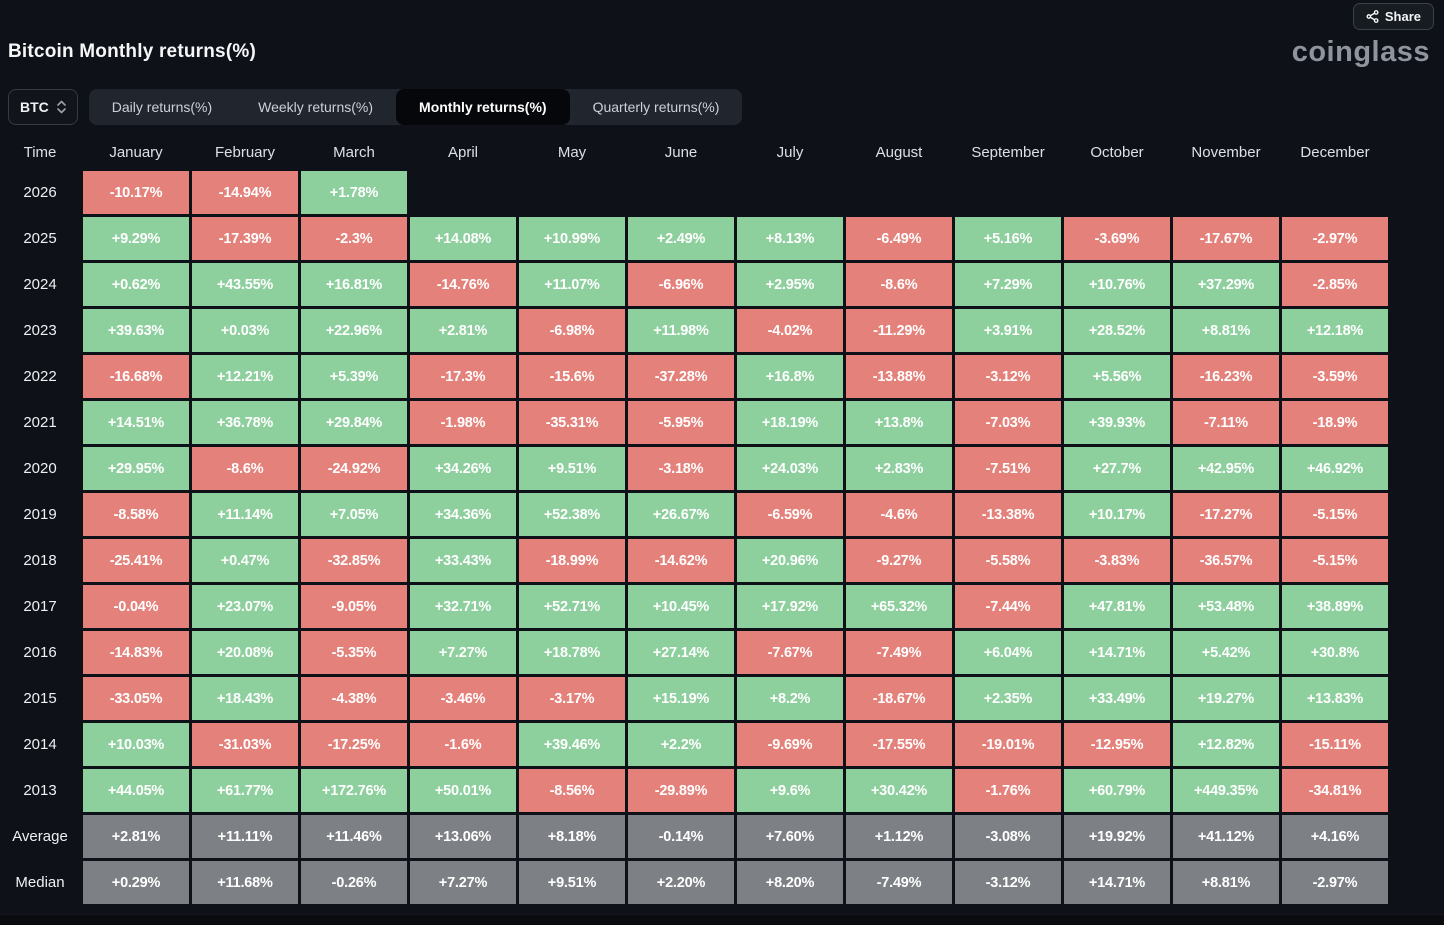 This screenshot has width=1444, height=925. What do you see at coordinates (681, 652) in the screenshot?
I see `return-cell-2016-june: +27.14%` at bounding box center [681, 652].